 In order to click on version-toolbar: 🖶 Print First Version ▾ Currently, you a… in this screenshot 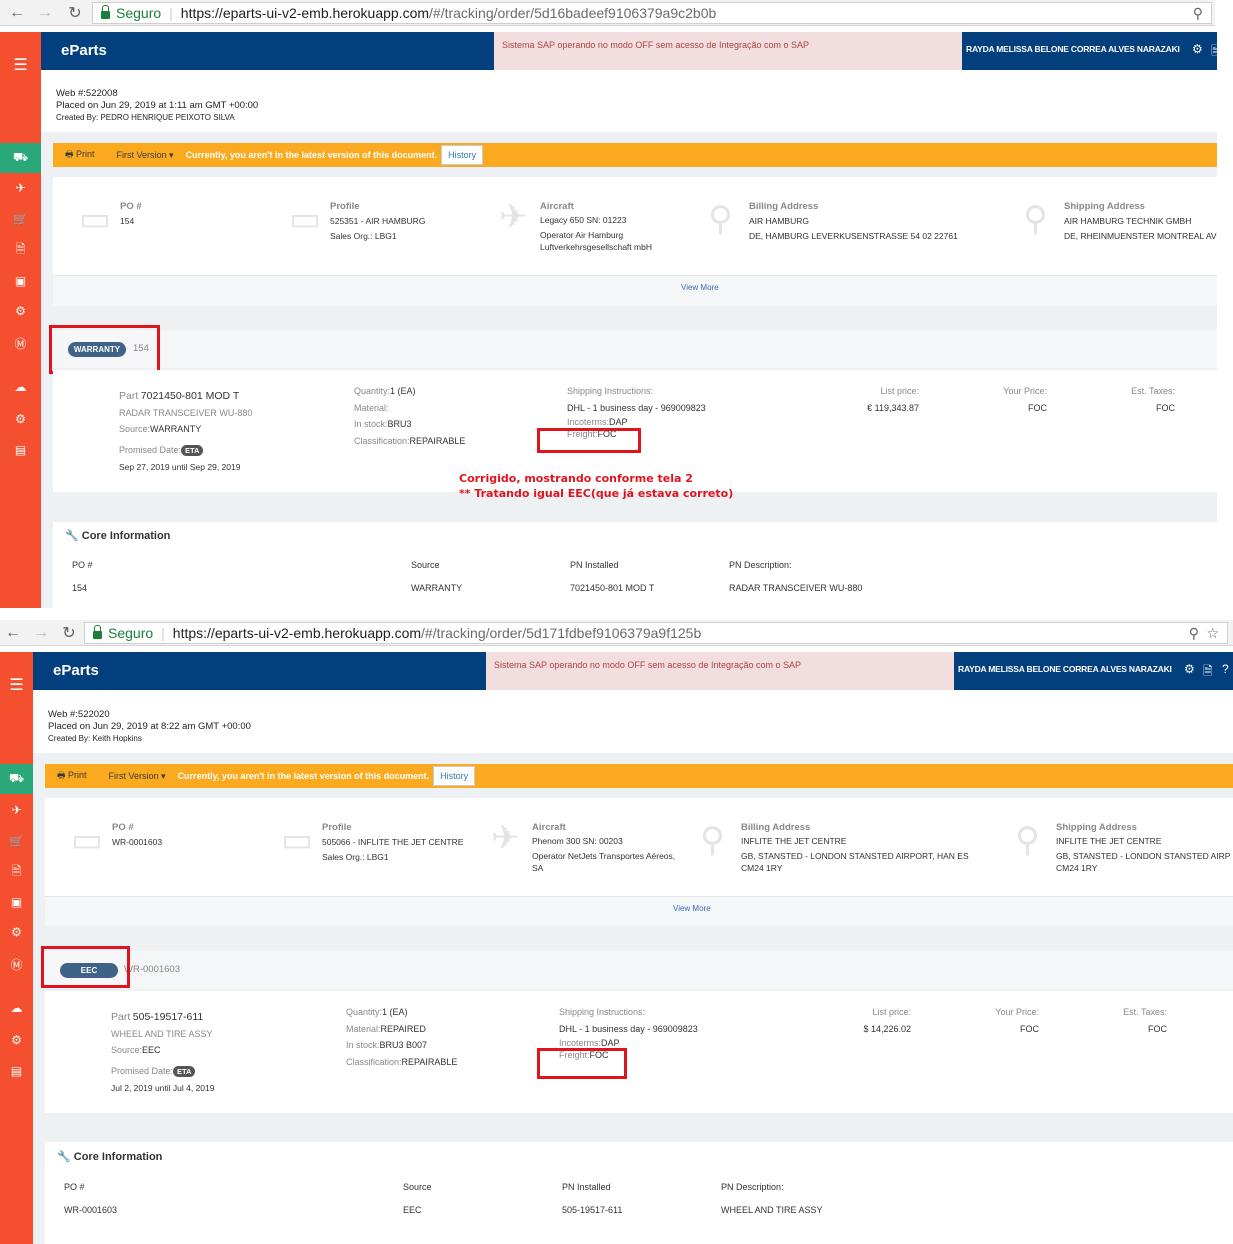, I will do `click(635, 155)`.